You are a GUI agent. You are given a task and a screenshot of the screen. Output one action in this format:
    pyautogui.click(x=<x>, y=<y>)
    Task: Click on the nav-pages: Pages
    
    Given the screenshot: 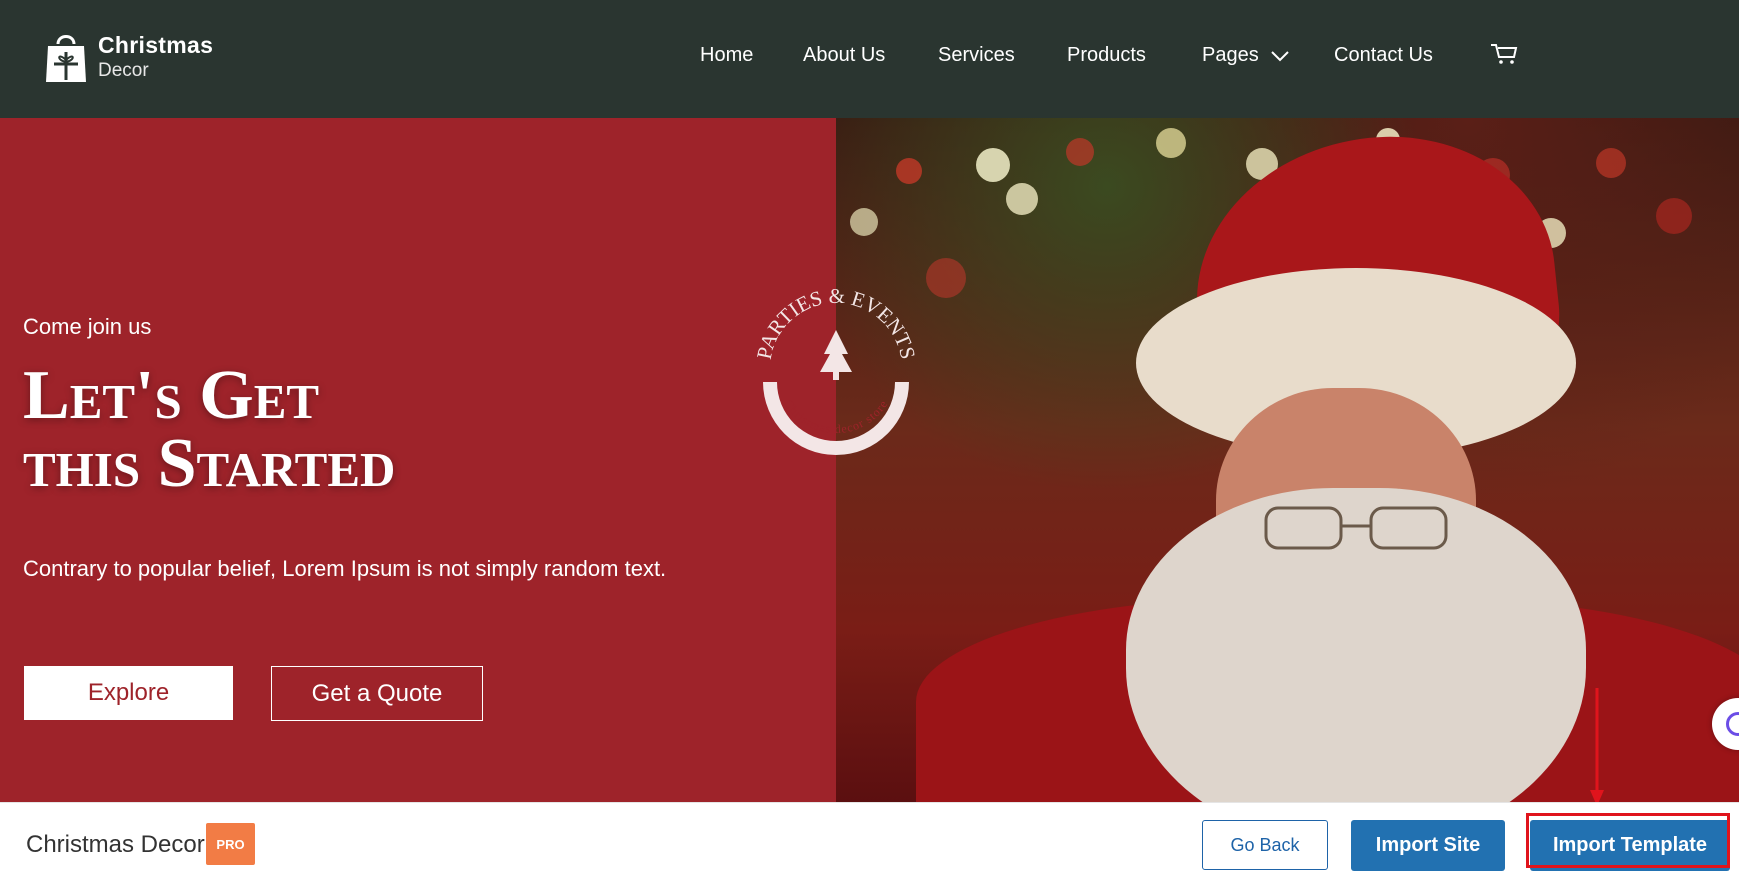 What is the action you would take?
    pyautogui.click(x=1230, y=55)
    